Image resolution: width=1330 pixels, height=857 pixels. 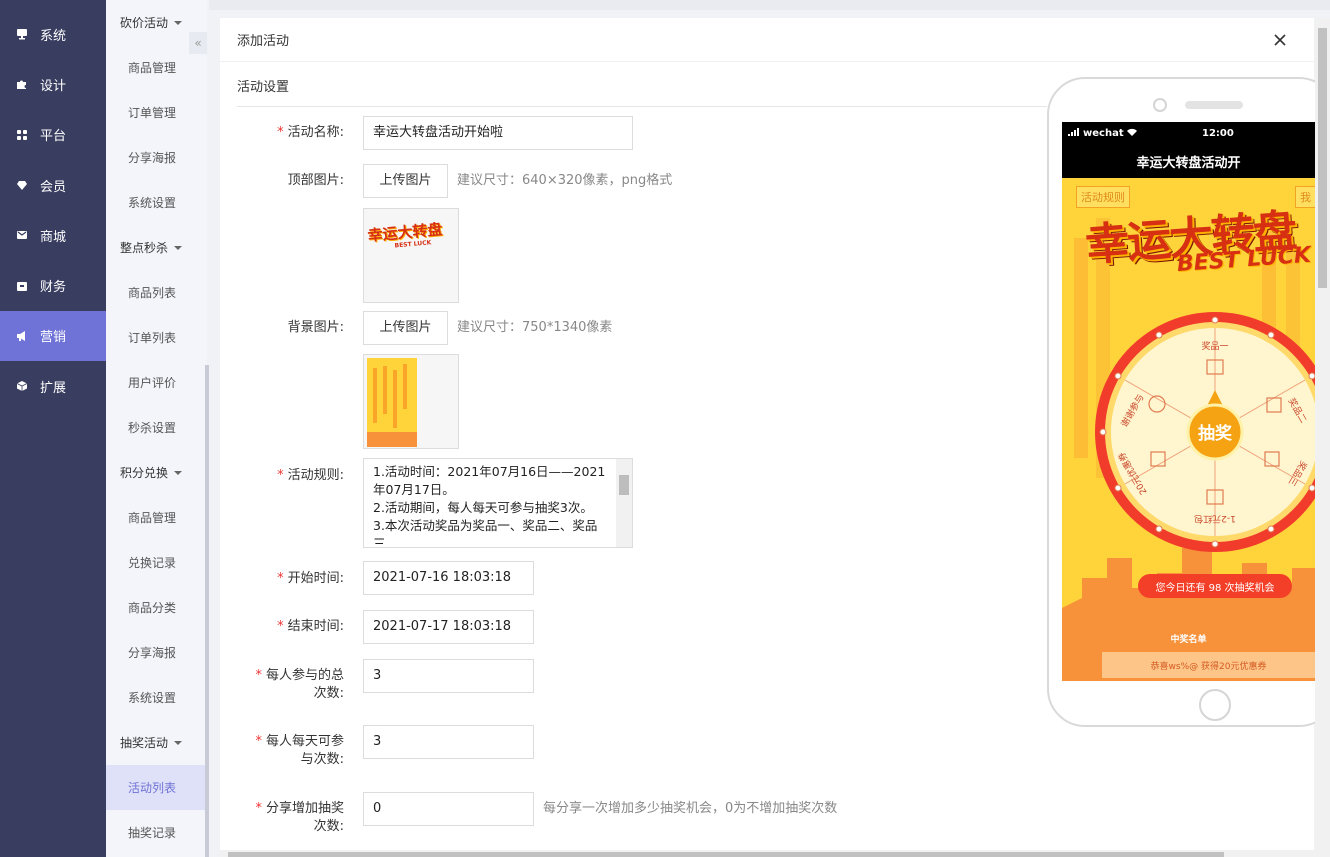 I want to click on panel-title: 添加活动, so click(x=767, y=40).